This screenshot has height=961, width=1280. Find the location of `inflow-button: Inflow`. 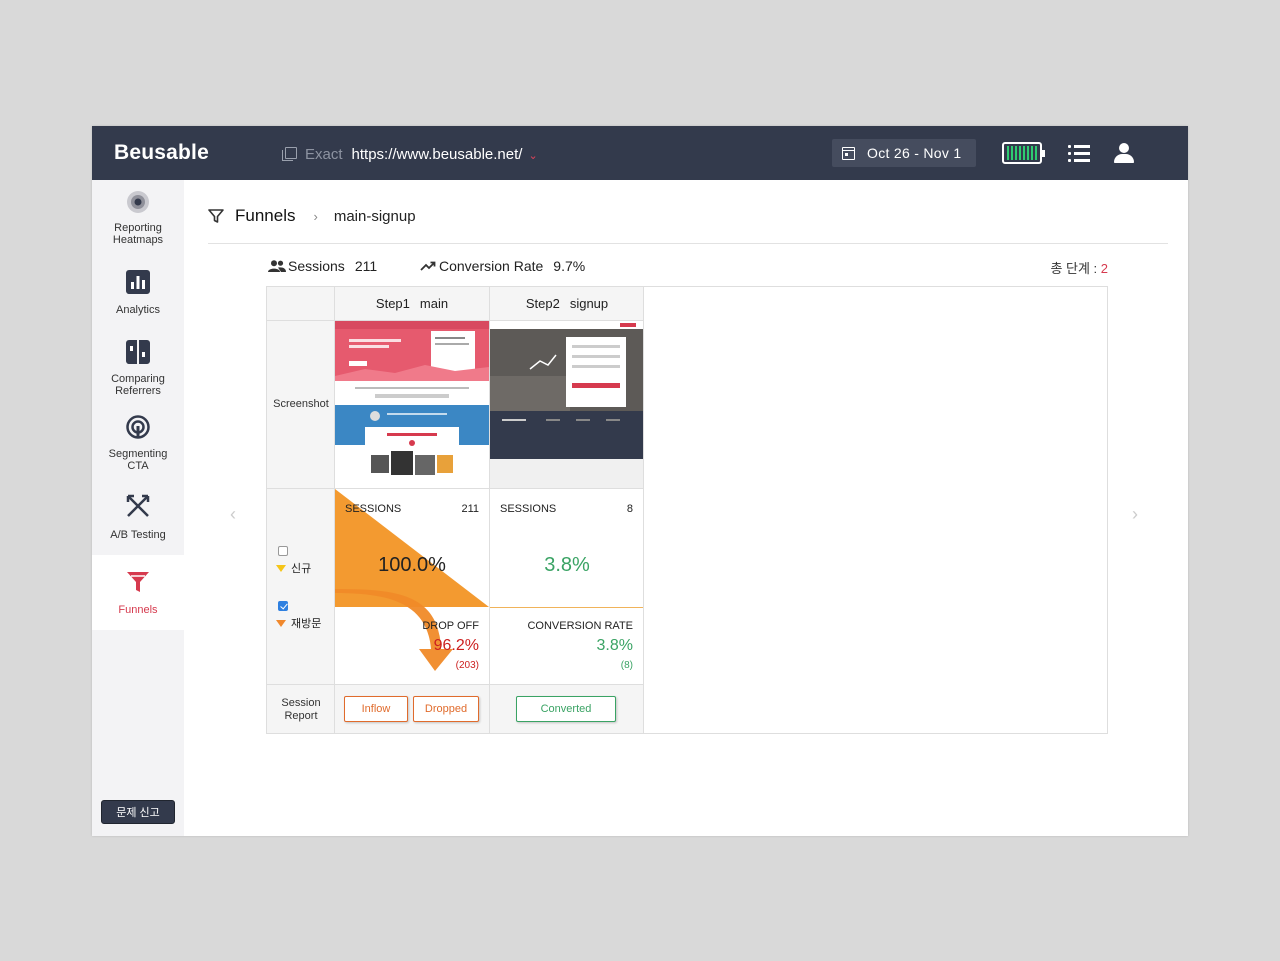

inflow-button: Inflow is located at coordinates (376, 709).